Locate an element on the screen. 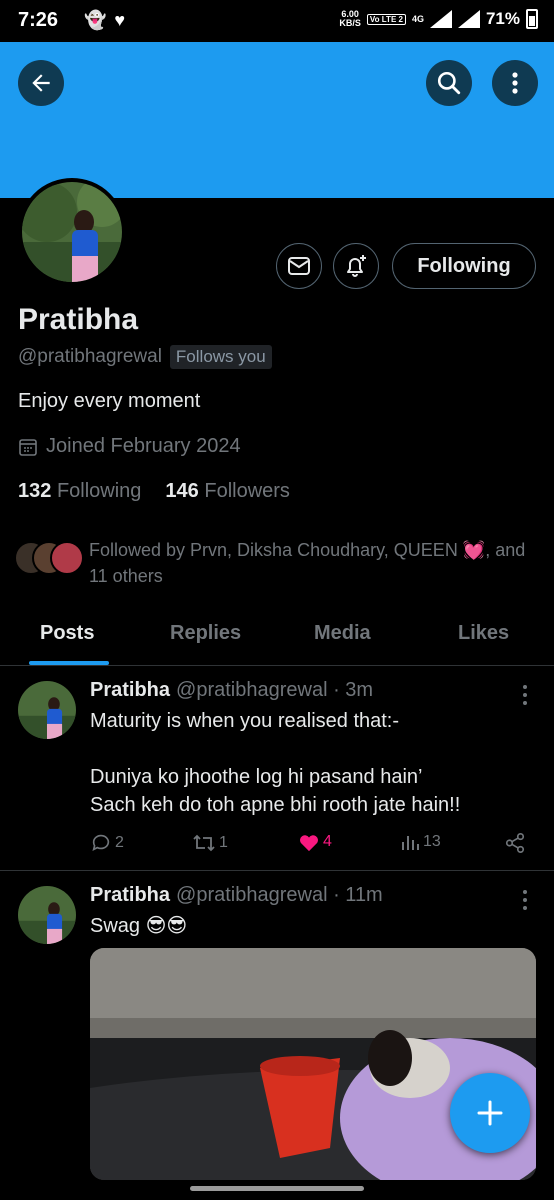  battery-icon is located at coordinates (532, 19).